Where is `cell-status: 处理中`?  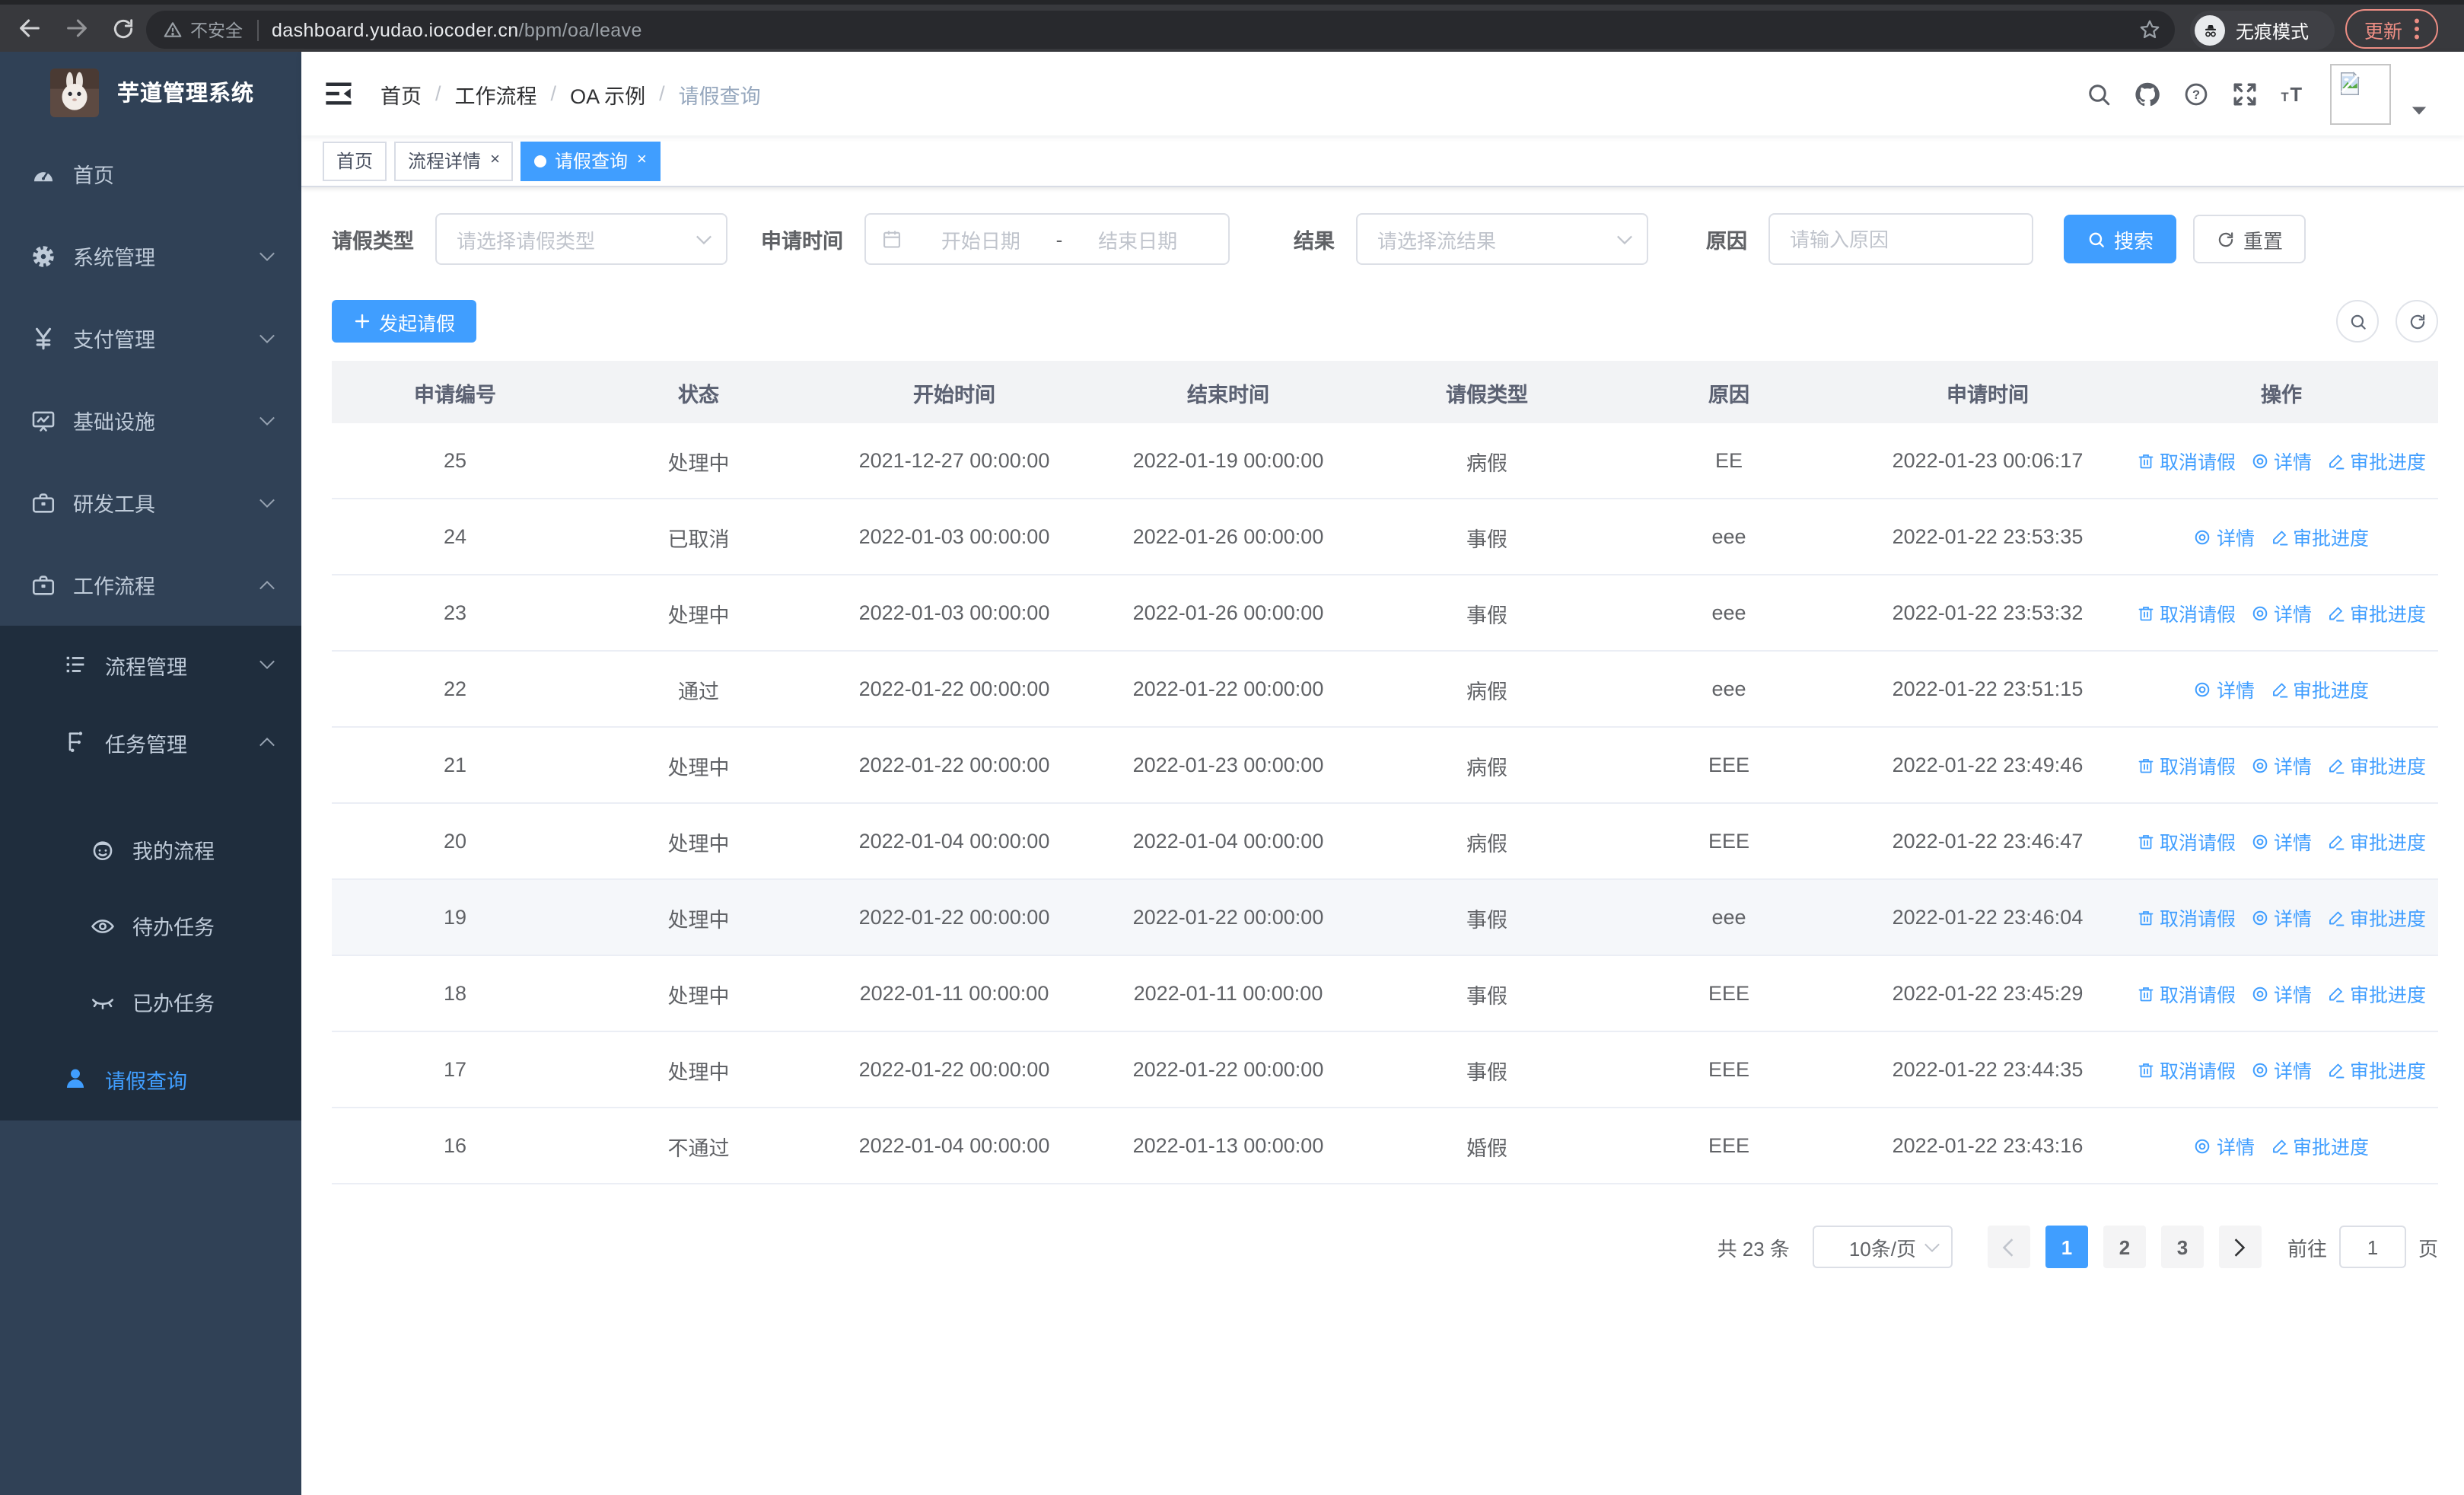
cell-status: 处理中 is located at coordinates (698, 768).